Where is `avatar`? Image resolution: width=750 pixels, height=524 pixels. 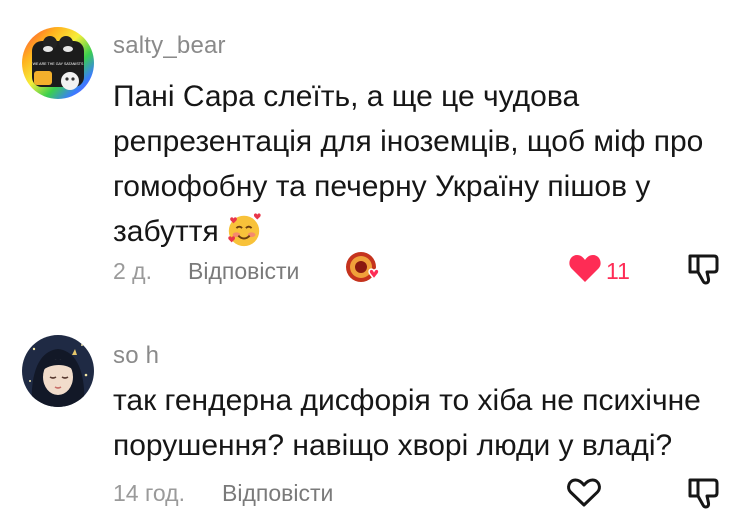
avatar is located at coordinates (58, 371).